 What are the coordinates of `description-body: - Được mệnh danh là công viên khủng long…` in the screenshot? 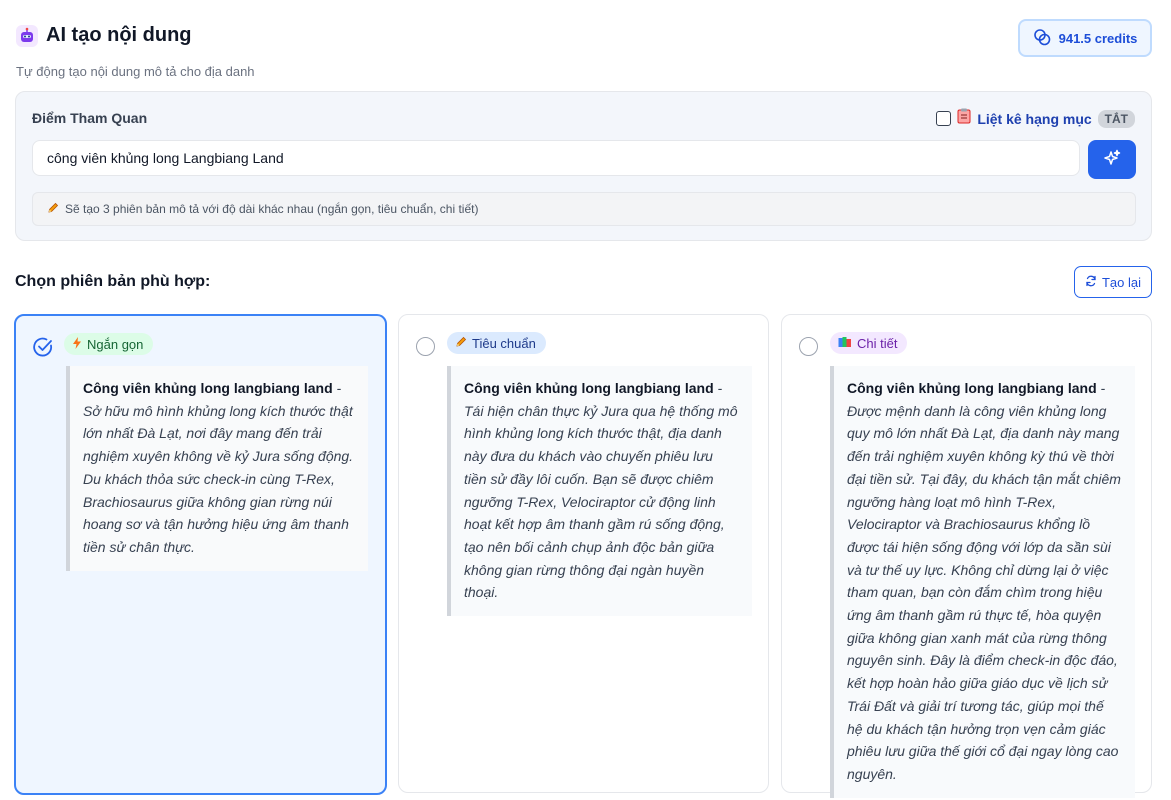 It's located at (984, 581).